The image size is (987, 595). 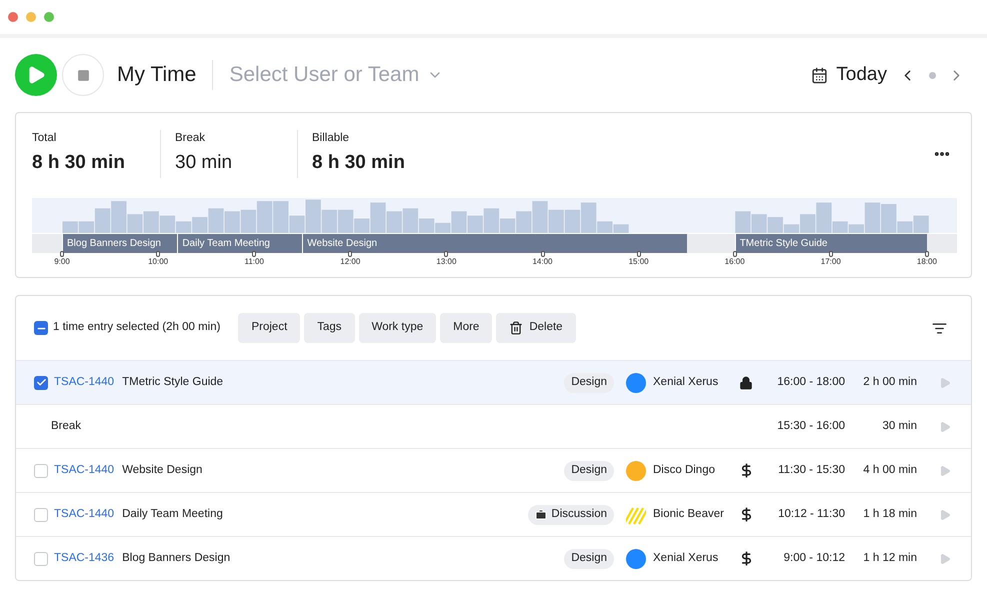 I want to click on tick-label: 14:00, so click(x=542, y=261).